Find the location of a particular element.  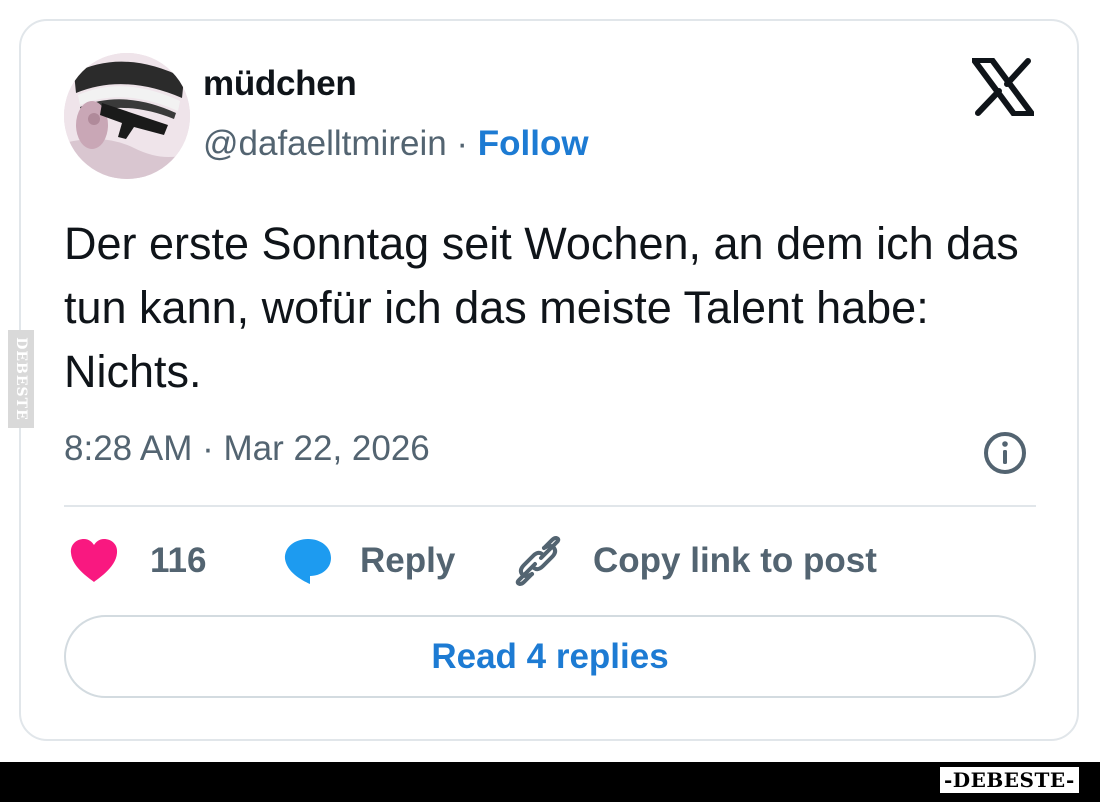

avatar-image is located at coordinates (127, 116).